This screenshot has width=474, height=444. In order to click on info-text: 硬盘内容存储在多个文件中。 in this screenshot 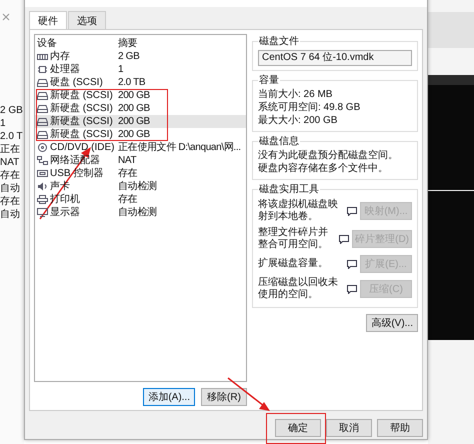, I will do `click(323, 168)`.